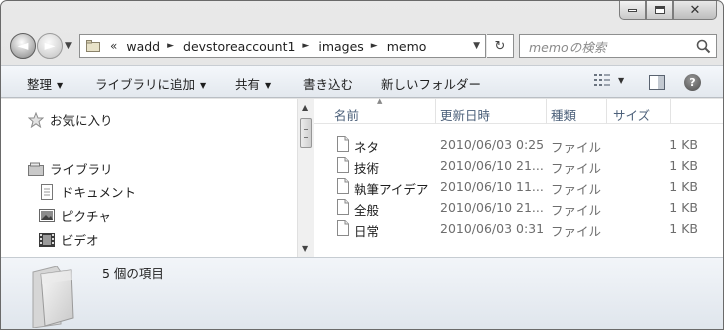 The height and width of the screenshot is (330, 724). Describe the element at coordinates (23, 46) in the screenshot. I see `back-button: ◄` at that location.